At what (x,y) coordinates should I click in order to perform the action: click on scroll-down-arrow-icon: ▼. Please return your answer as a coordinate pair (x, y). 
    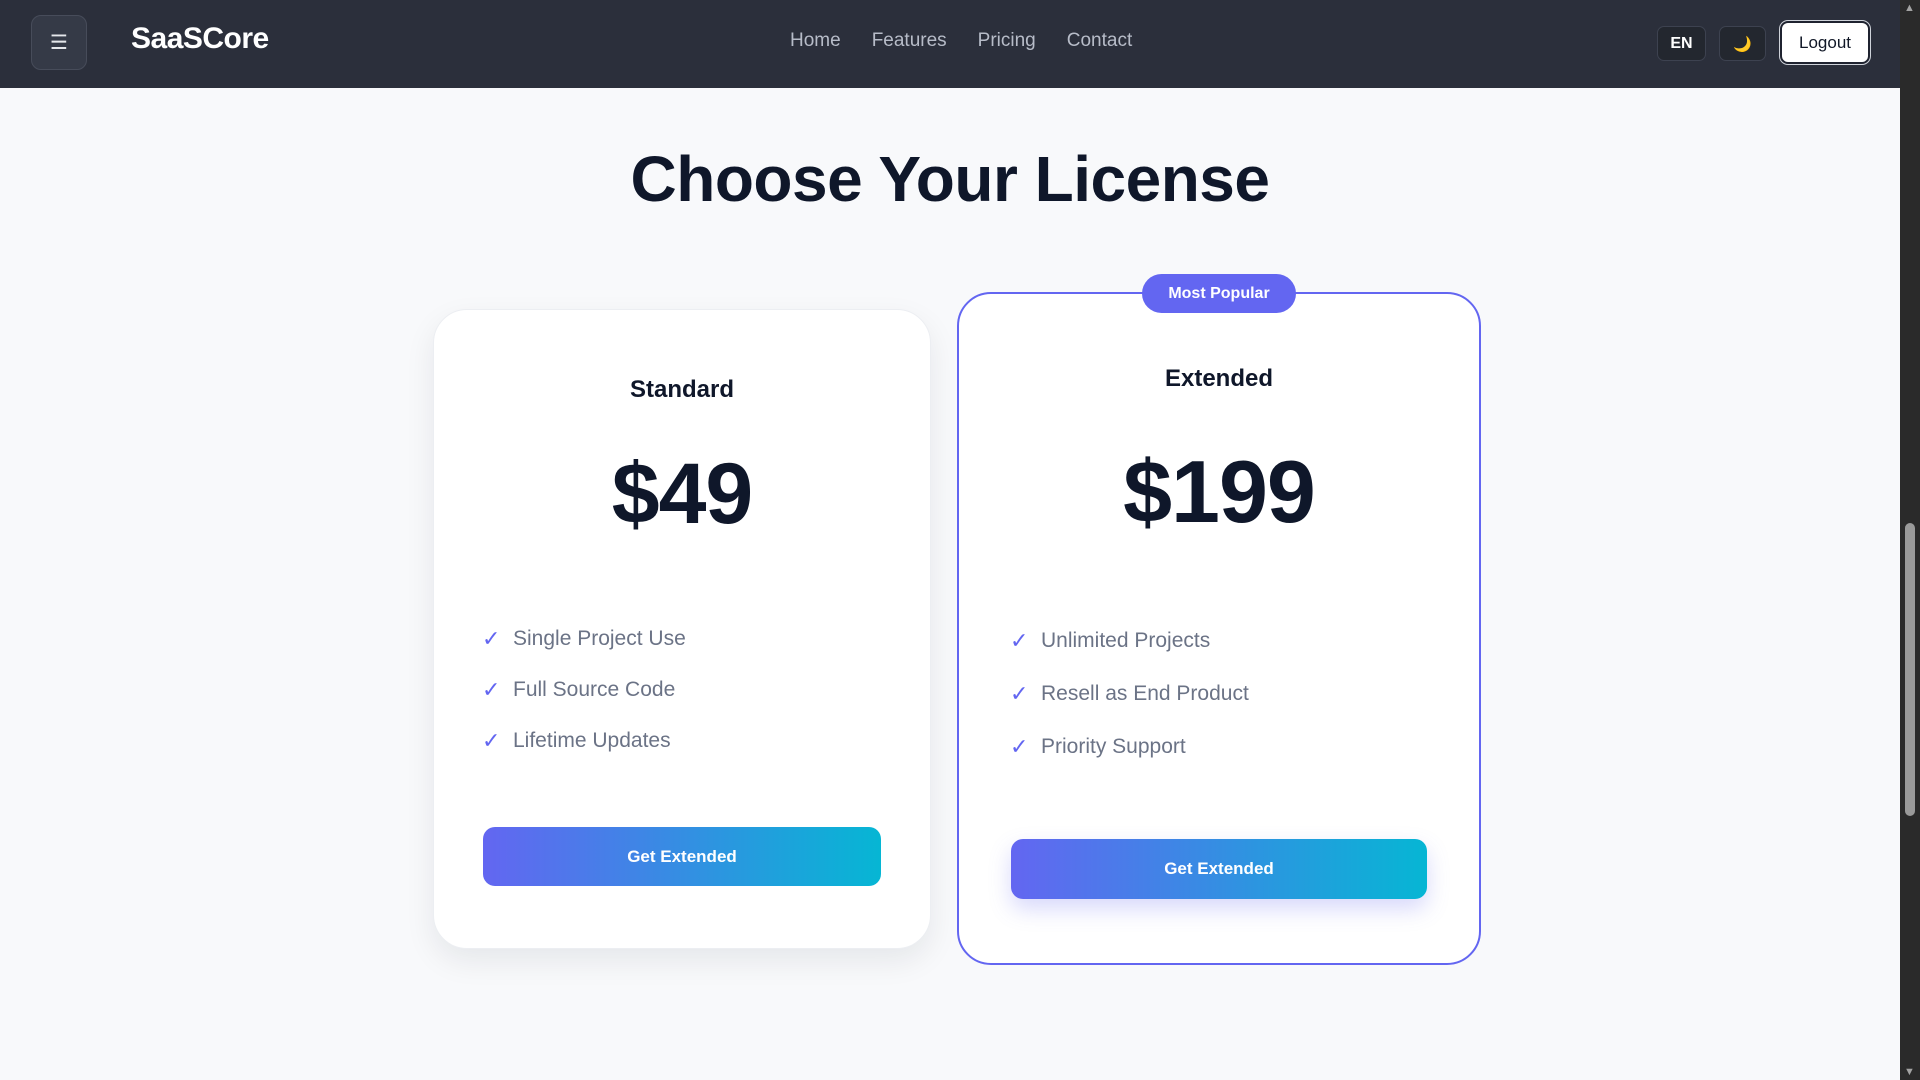
    Looking at the image, I should click on (1909, 1072).